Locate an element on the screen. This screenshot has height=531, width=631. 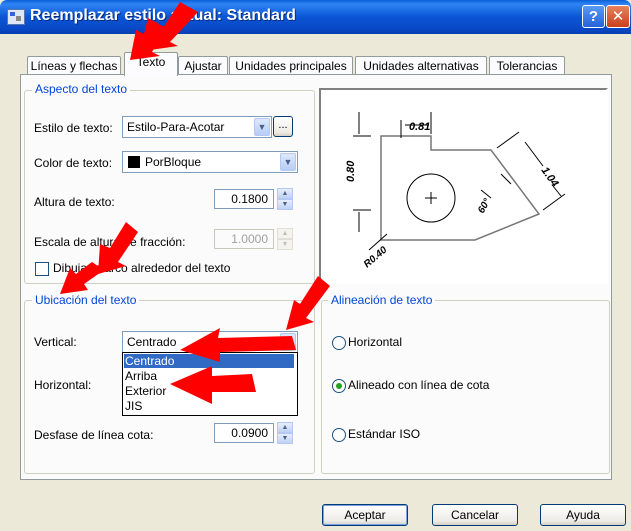
arrow-arriba-icon is located at coordinates (213, 385).